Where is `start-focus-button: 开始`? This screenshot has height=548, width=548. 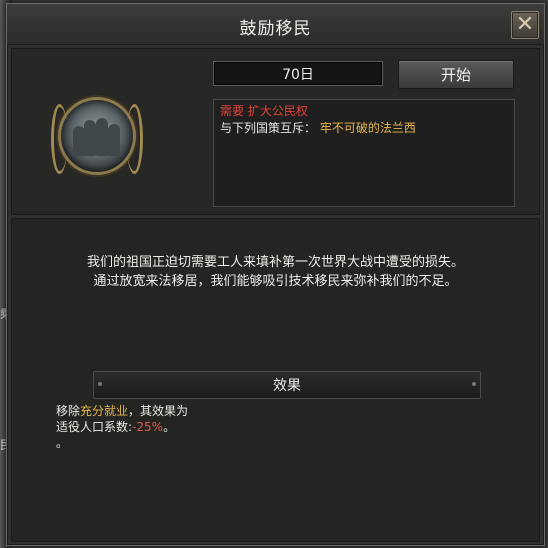
start-focus-button: 开始 is located at coordinates (456, 74).